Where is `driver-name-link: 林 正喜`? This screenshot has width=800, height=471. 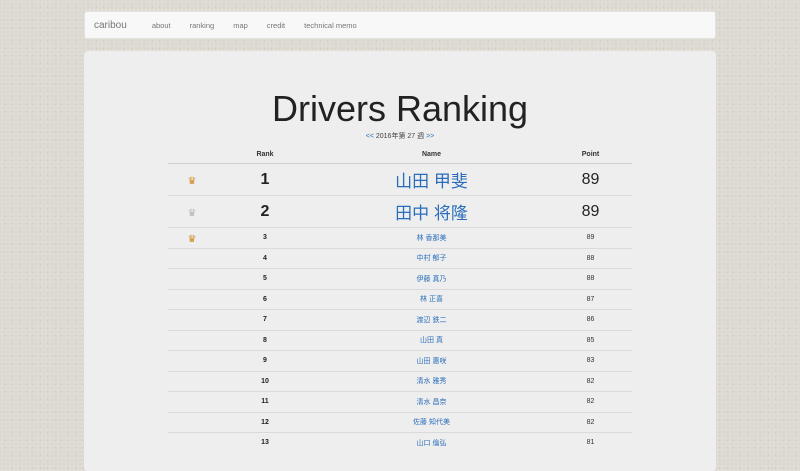 driver-name-link: 林 正喜 is located at coordinates (431, 299).